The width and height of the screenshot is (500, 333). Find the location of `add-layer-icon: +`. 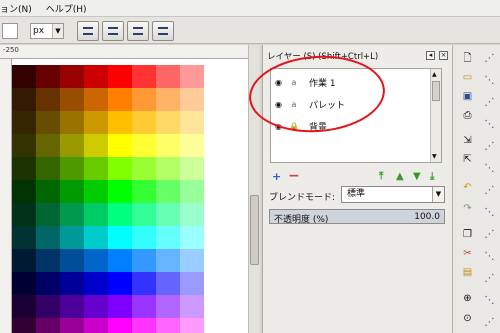

add-layer-icon: + is located at coordinates (276, 176).